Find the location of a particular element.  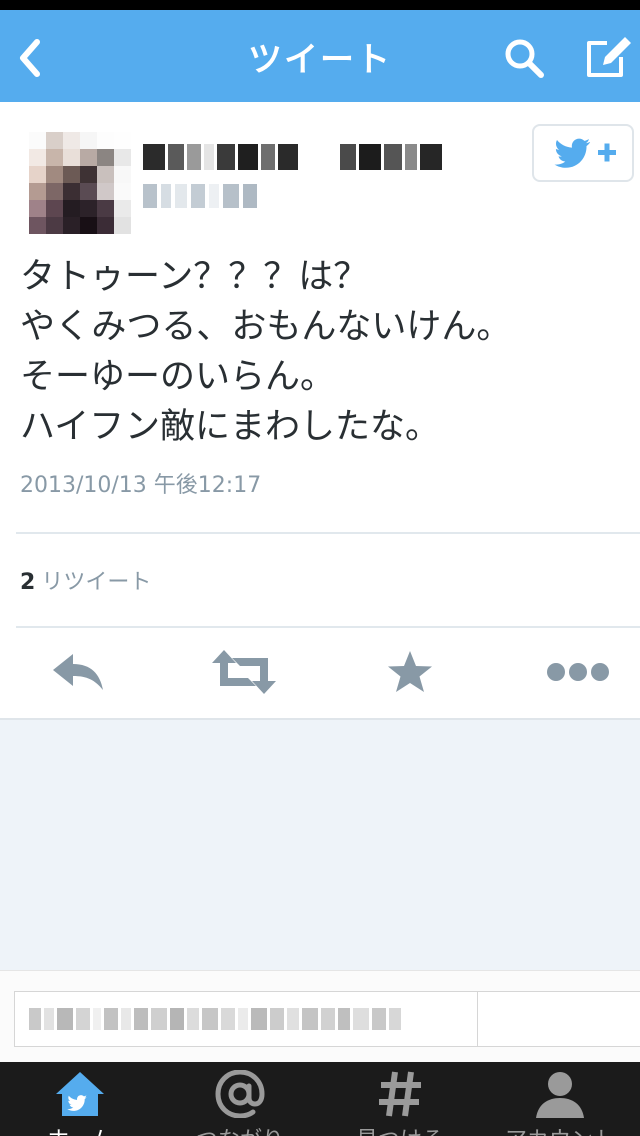

reply-bar is located at coordinates (320, 1016).